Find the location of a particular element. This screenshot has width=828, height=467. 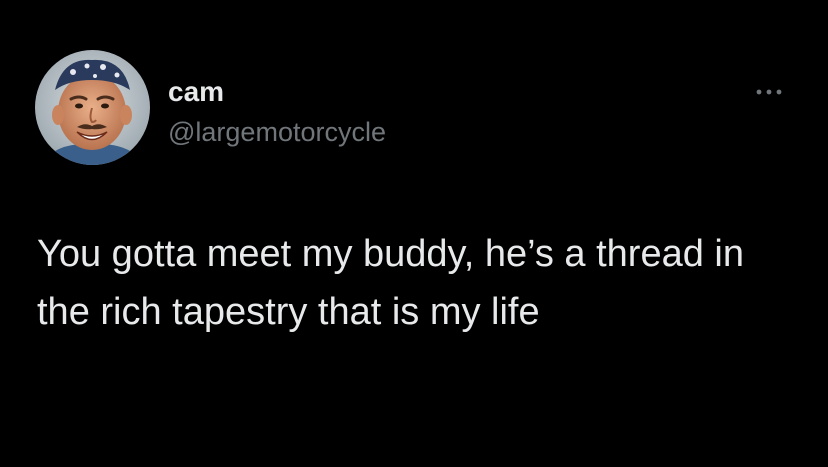

more-options-icon is located at coordinates (772, 92).